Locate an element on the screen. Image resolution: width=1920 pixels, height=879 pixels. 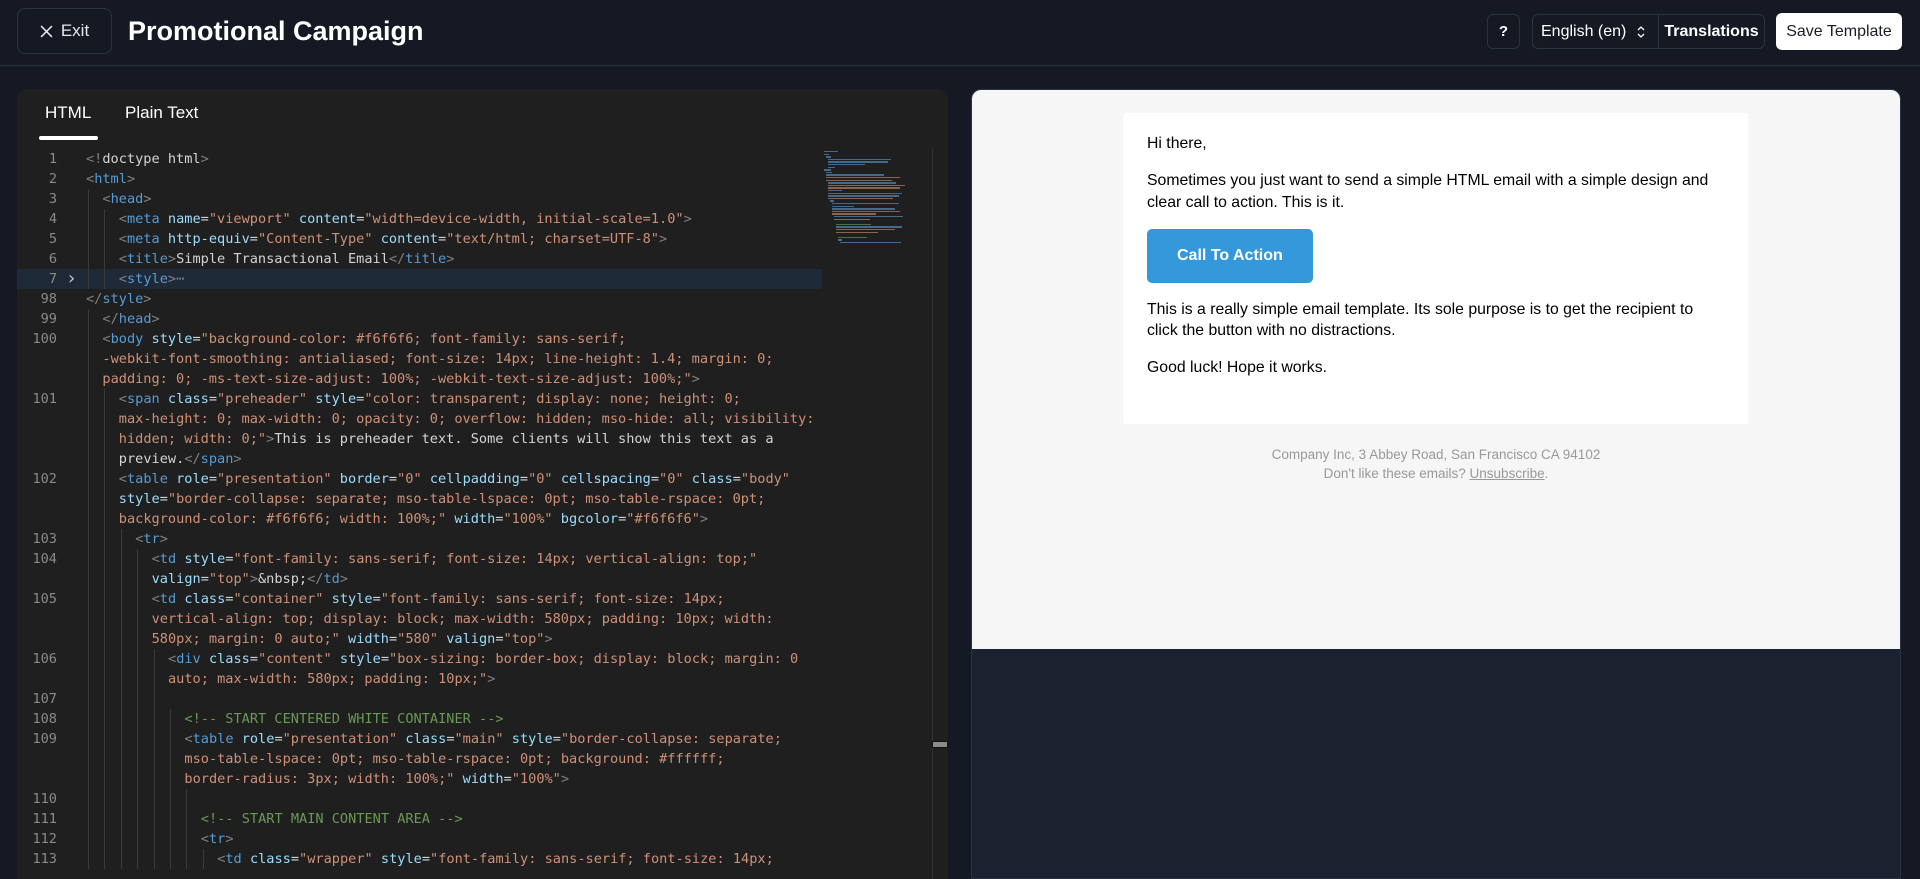
minimap is located at coordinates (877, 514).